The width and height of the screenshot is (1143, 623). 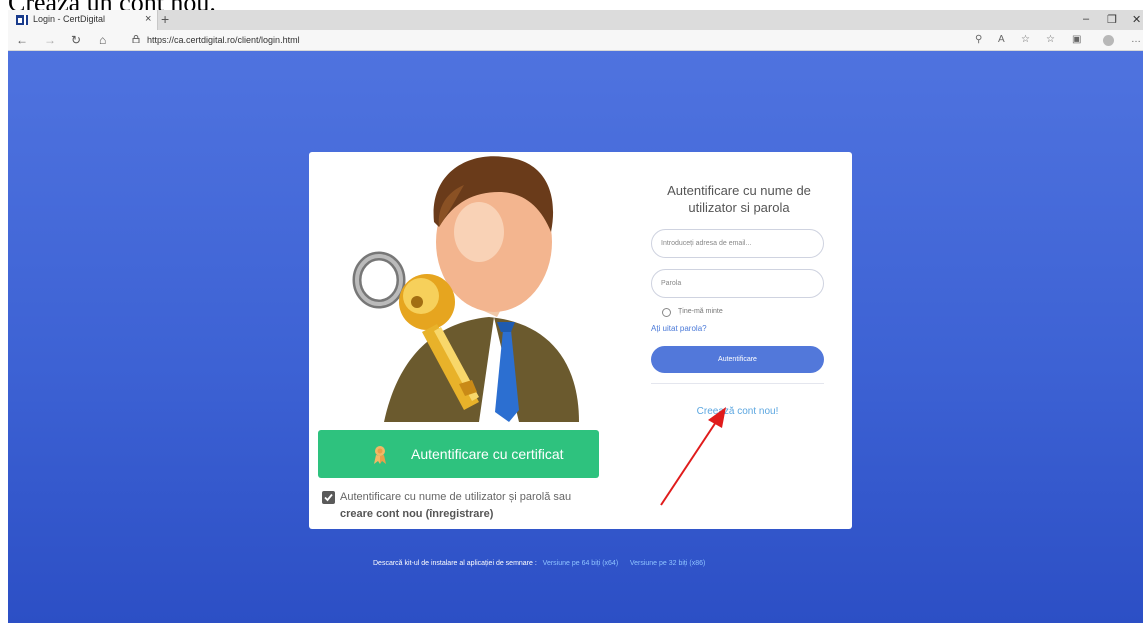 I want to click on favorites-list-icon: ☆, so click(x=1050, y=39).